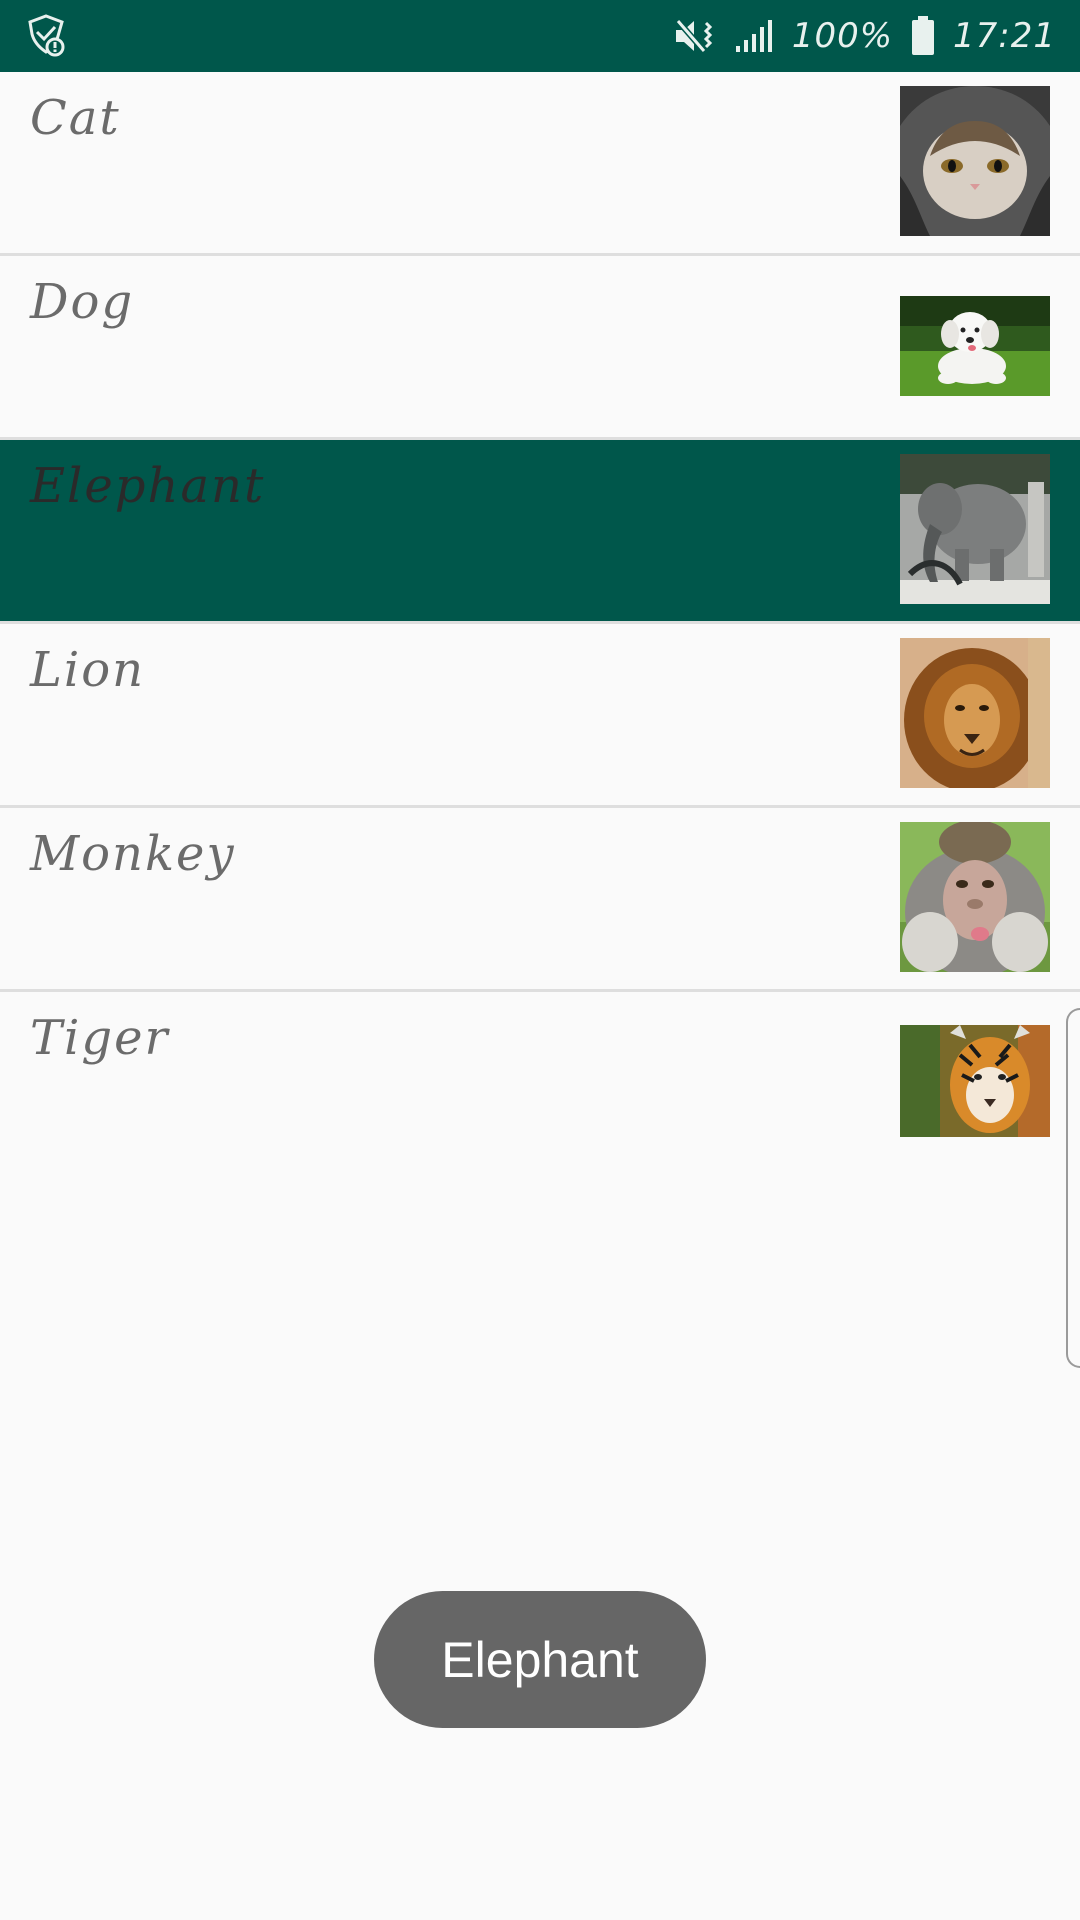 This screenshot has width=1080, height=1920. Describe the element at coordinates (540, 348) in the screenshot. I see `list-item-dog: Dog` at that location.